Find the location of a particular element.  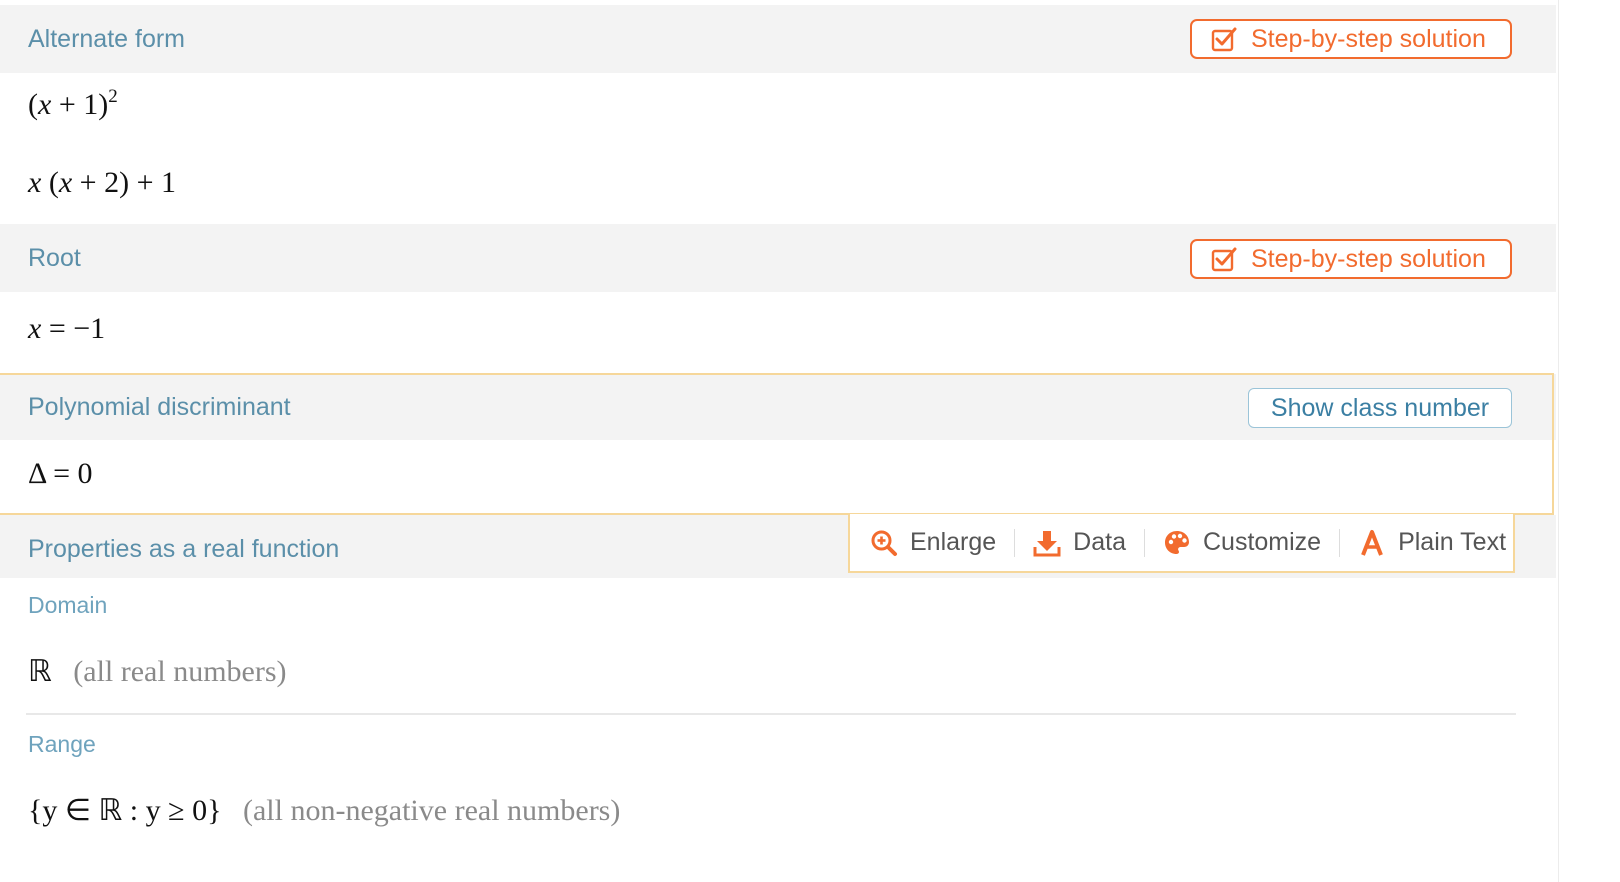

domain-result: ℝ (all real numbers) is located at coordinates (157, 671).